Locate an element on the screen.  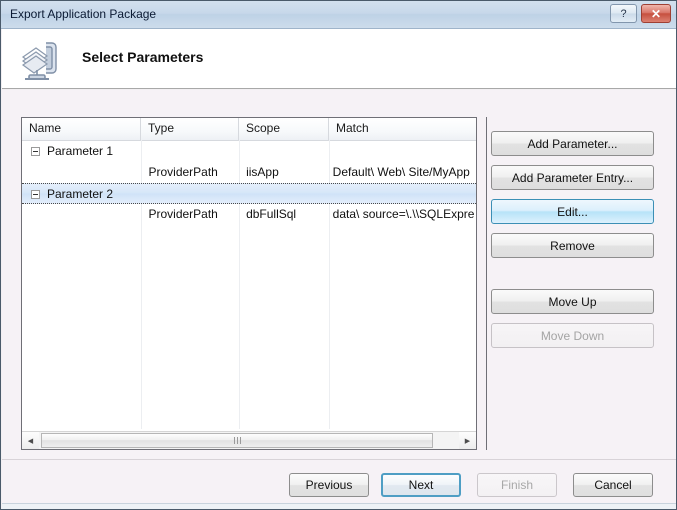
column-header-name: Name is located at coordinates (81, 129).